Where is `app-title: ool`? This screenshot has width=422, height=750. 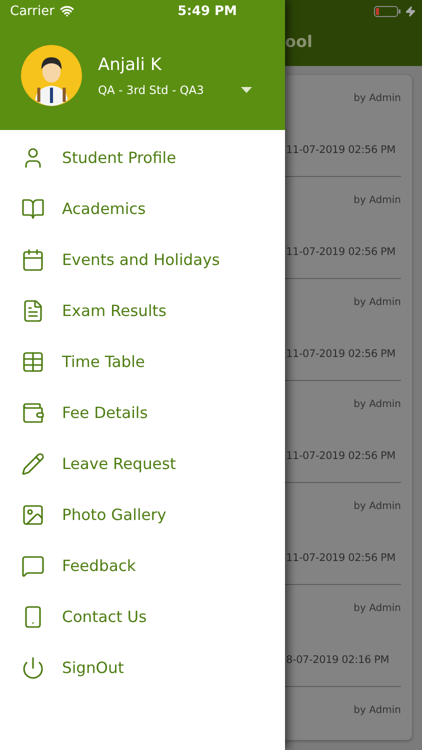
app-title: ool is located at coordinates (299, 41).